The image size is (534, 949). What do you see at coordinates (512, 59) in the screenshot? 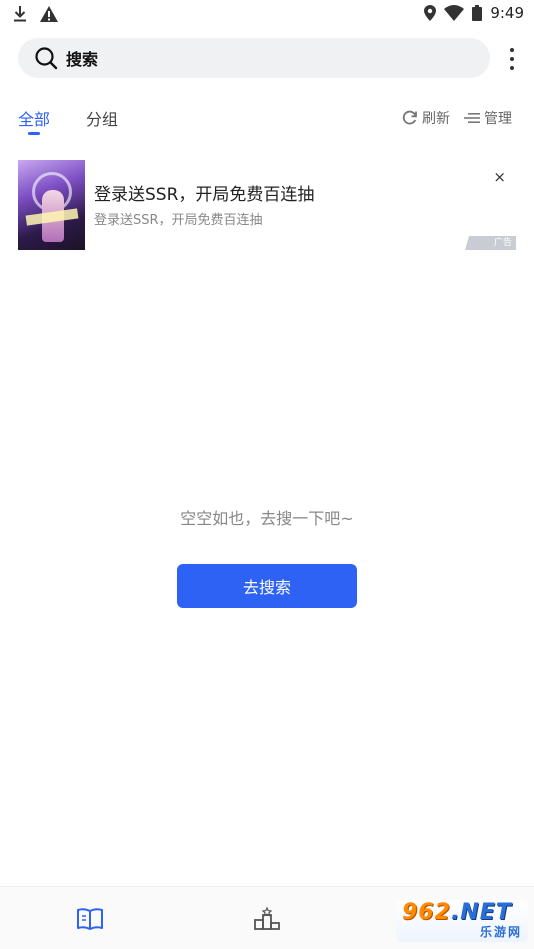
I see `more-options-icon` at bounding box center [512, 59].